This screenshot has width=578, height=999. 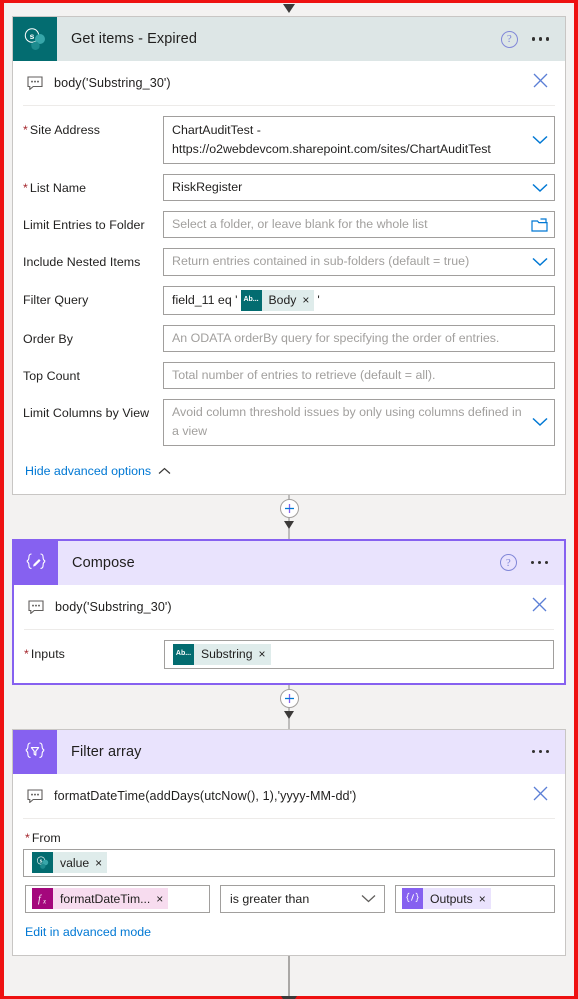 I want to click on field-list-name: * List Name RiskRegister, so click(x=289, y=188).